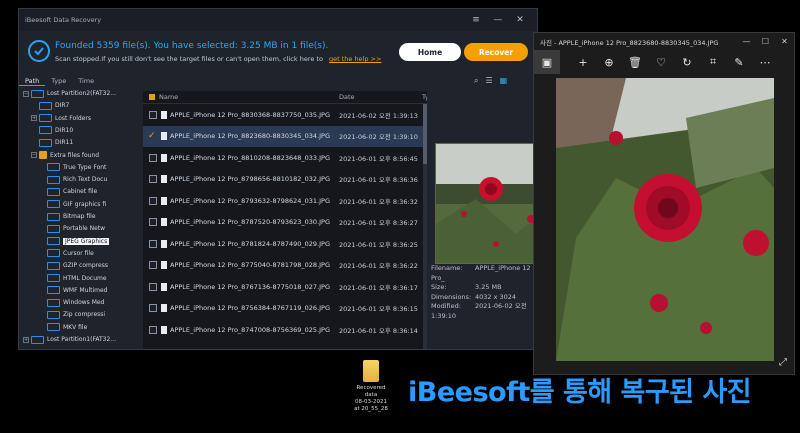 This screenshot has height=433, width=800. I want to click on column-date: Date, so click(347, 97).